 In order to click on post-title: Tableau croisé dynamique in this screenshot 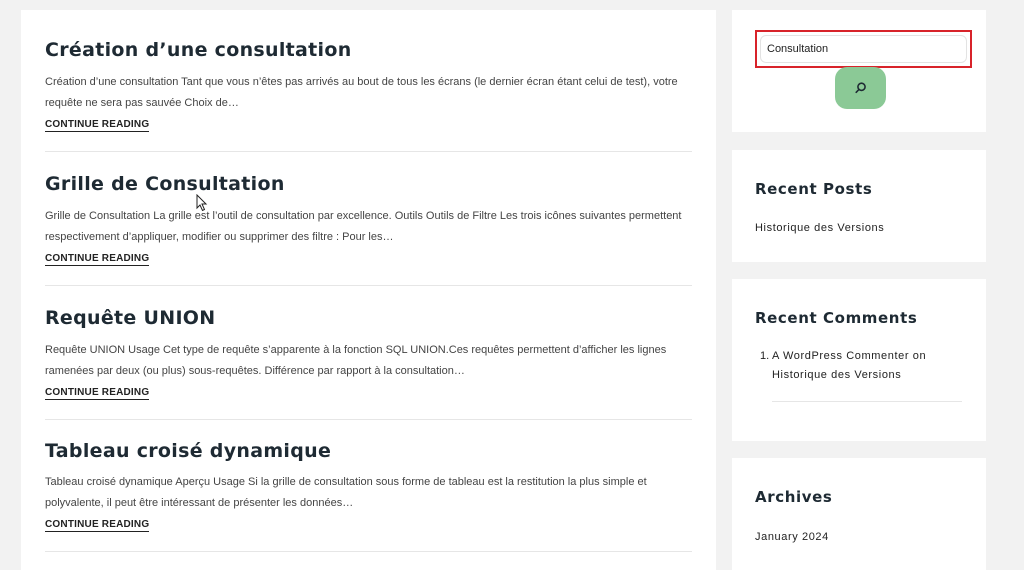, I will do `click(368, 451)`.